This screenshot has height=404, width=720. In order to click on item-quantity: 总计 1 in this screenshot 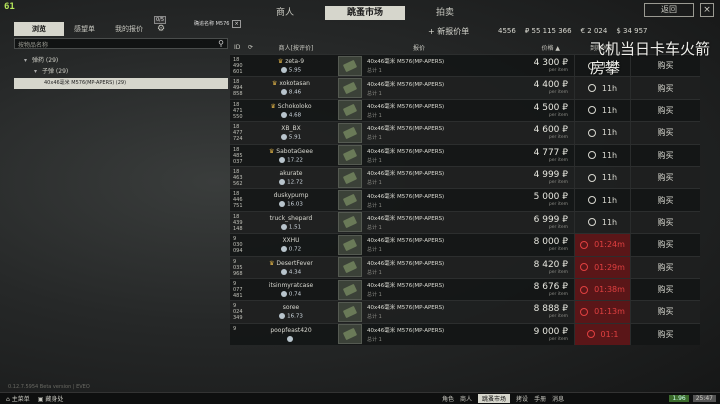, I will do `click(374, 183)`.